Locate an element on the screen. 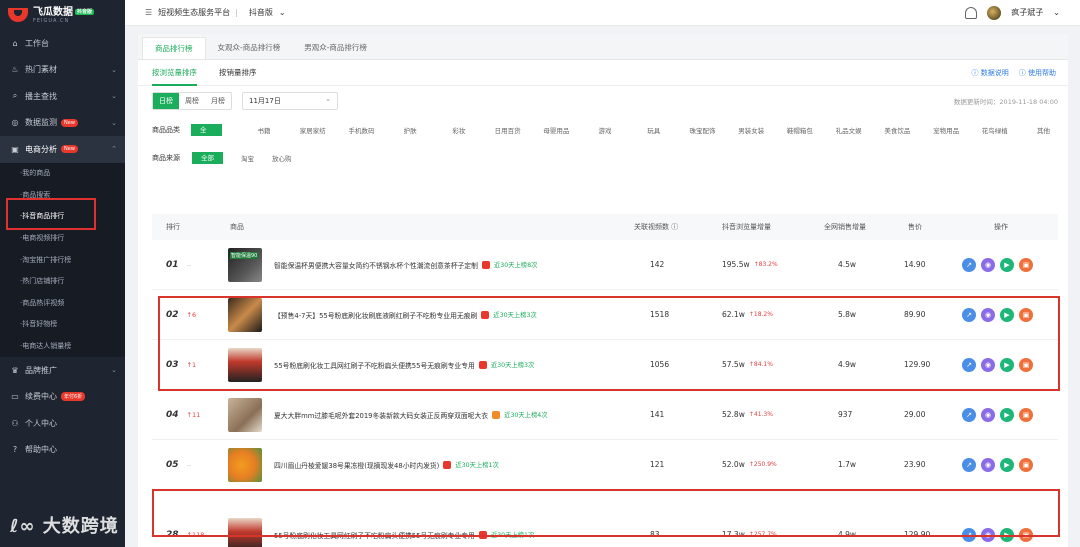 Image resolution: width=1080 pixels, height=547 pixels. username: 疯子斌子 is located at coordinates (1027, 12).